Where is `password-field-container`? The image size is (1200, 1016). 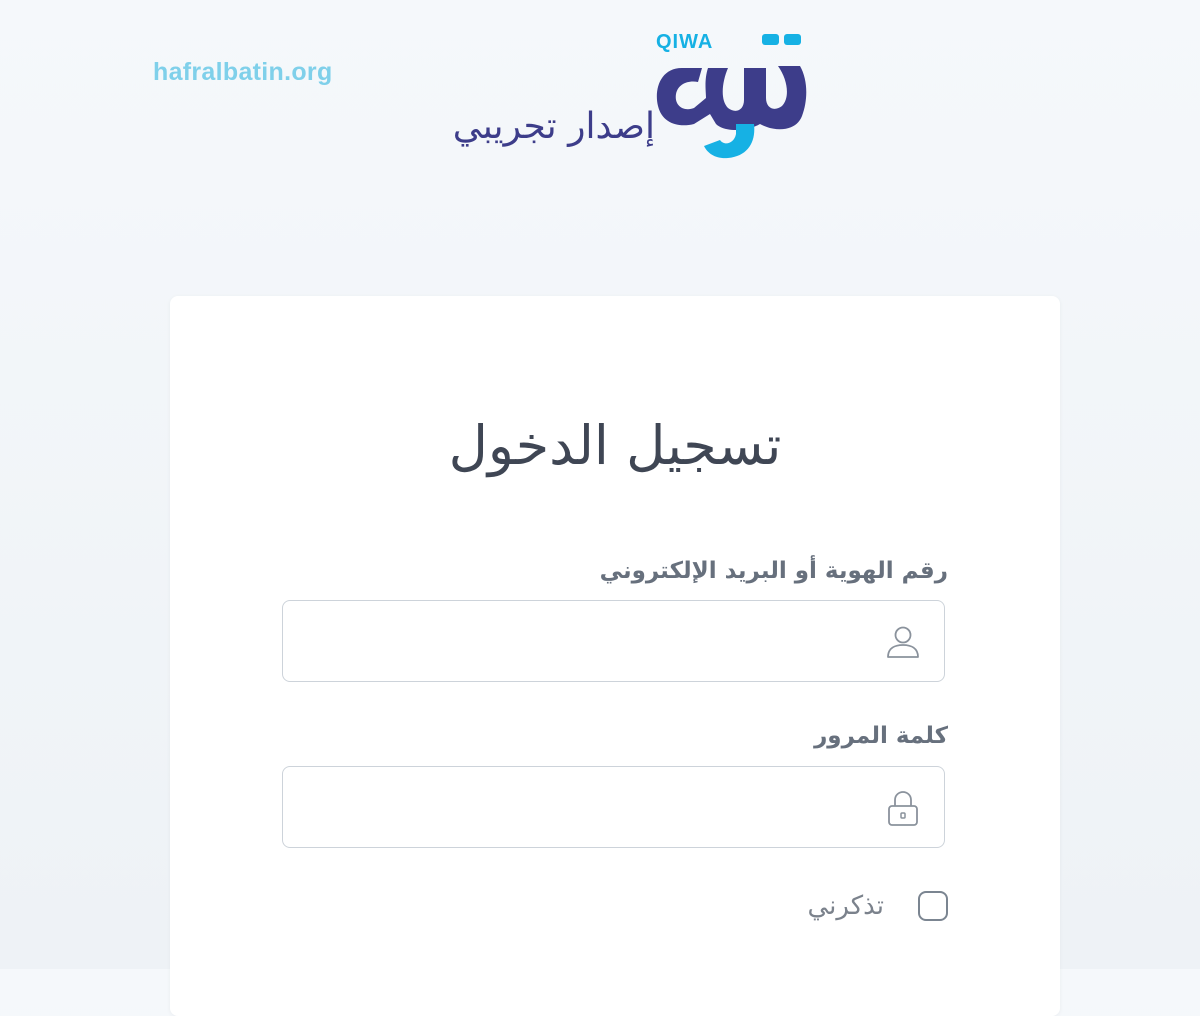
password-field-container is located at coordinates (613, 807).